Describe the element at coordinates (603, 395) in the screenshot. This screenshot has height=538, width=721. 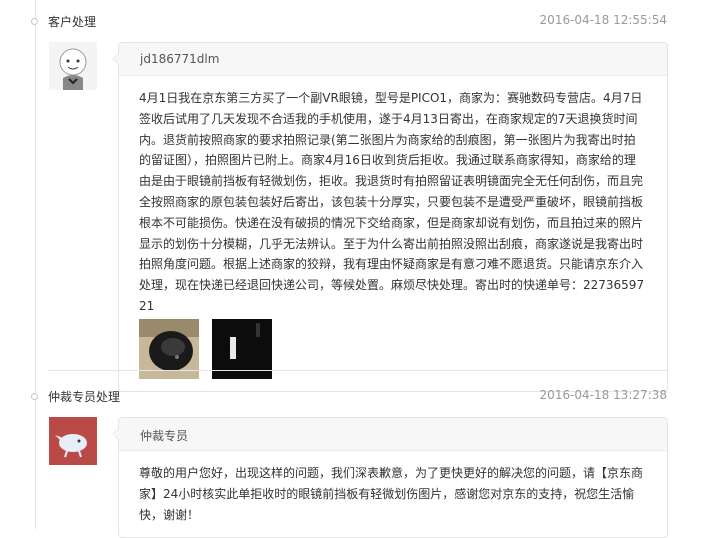
I see `timestamp: 2016-04-18 13:27:38` at that location.